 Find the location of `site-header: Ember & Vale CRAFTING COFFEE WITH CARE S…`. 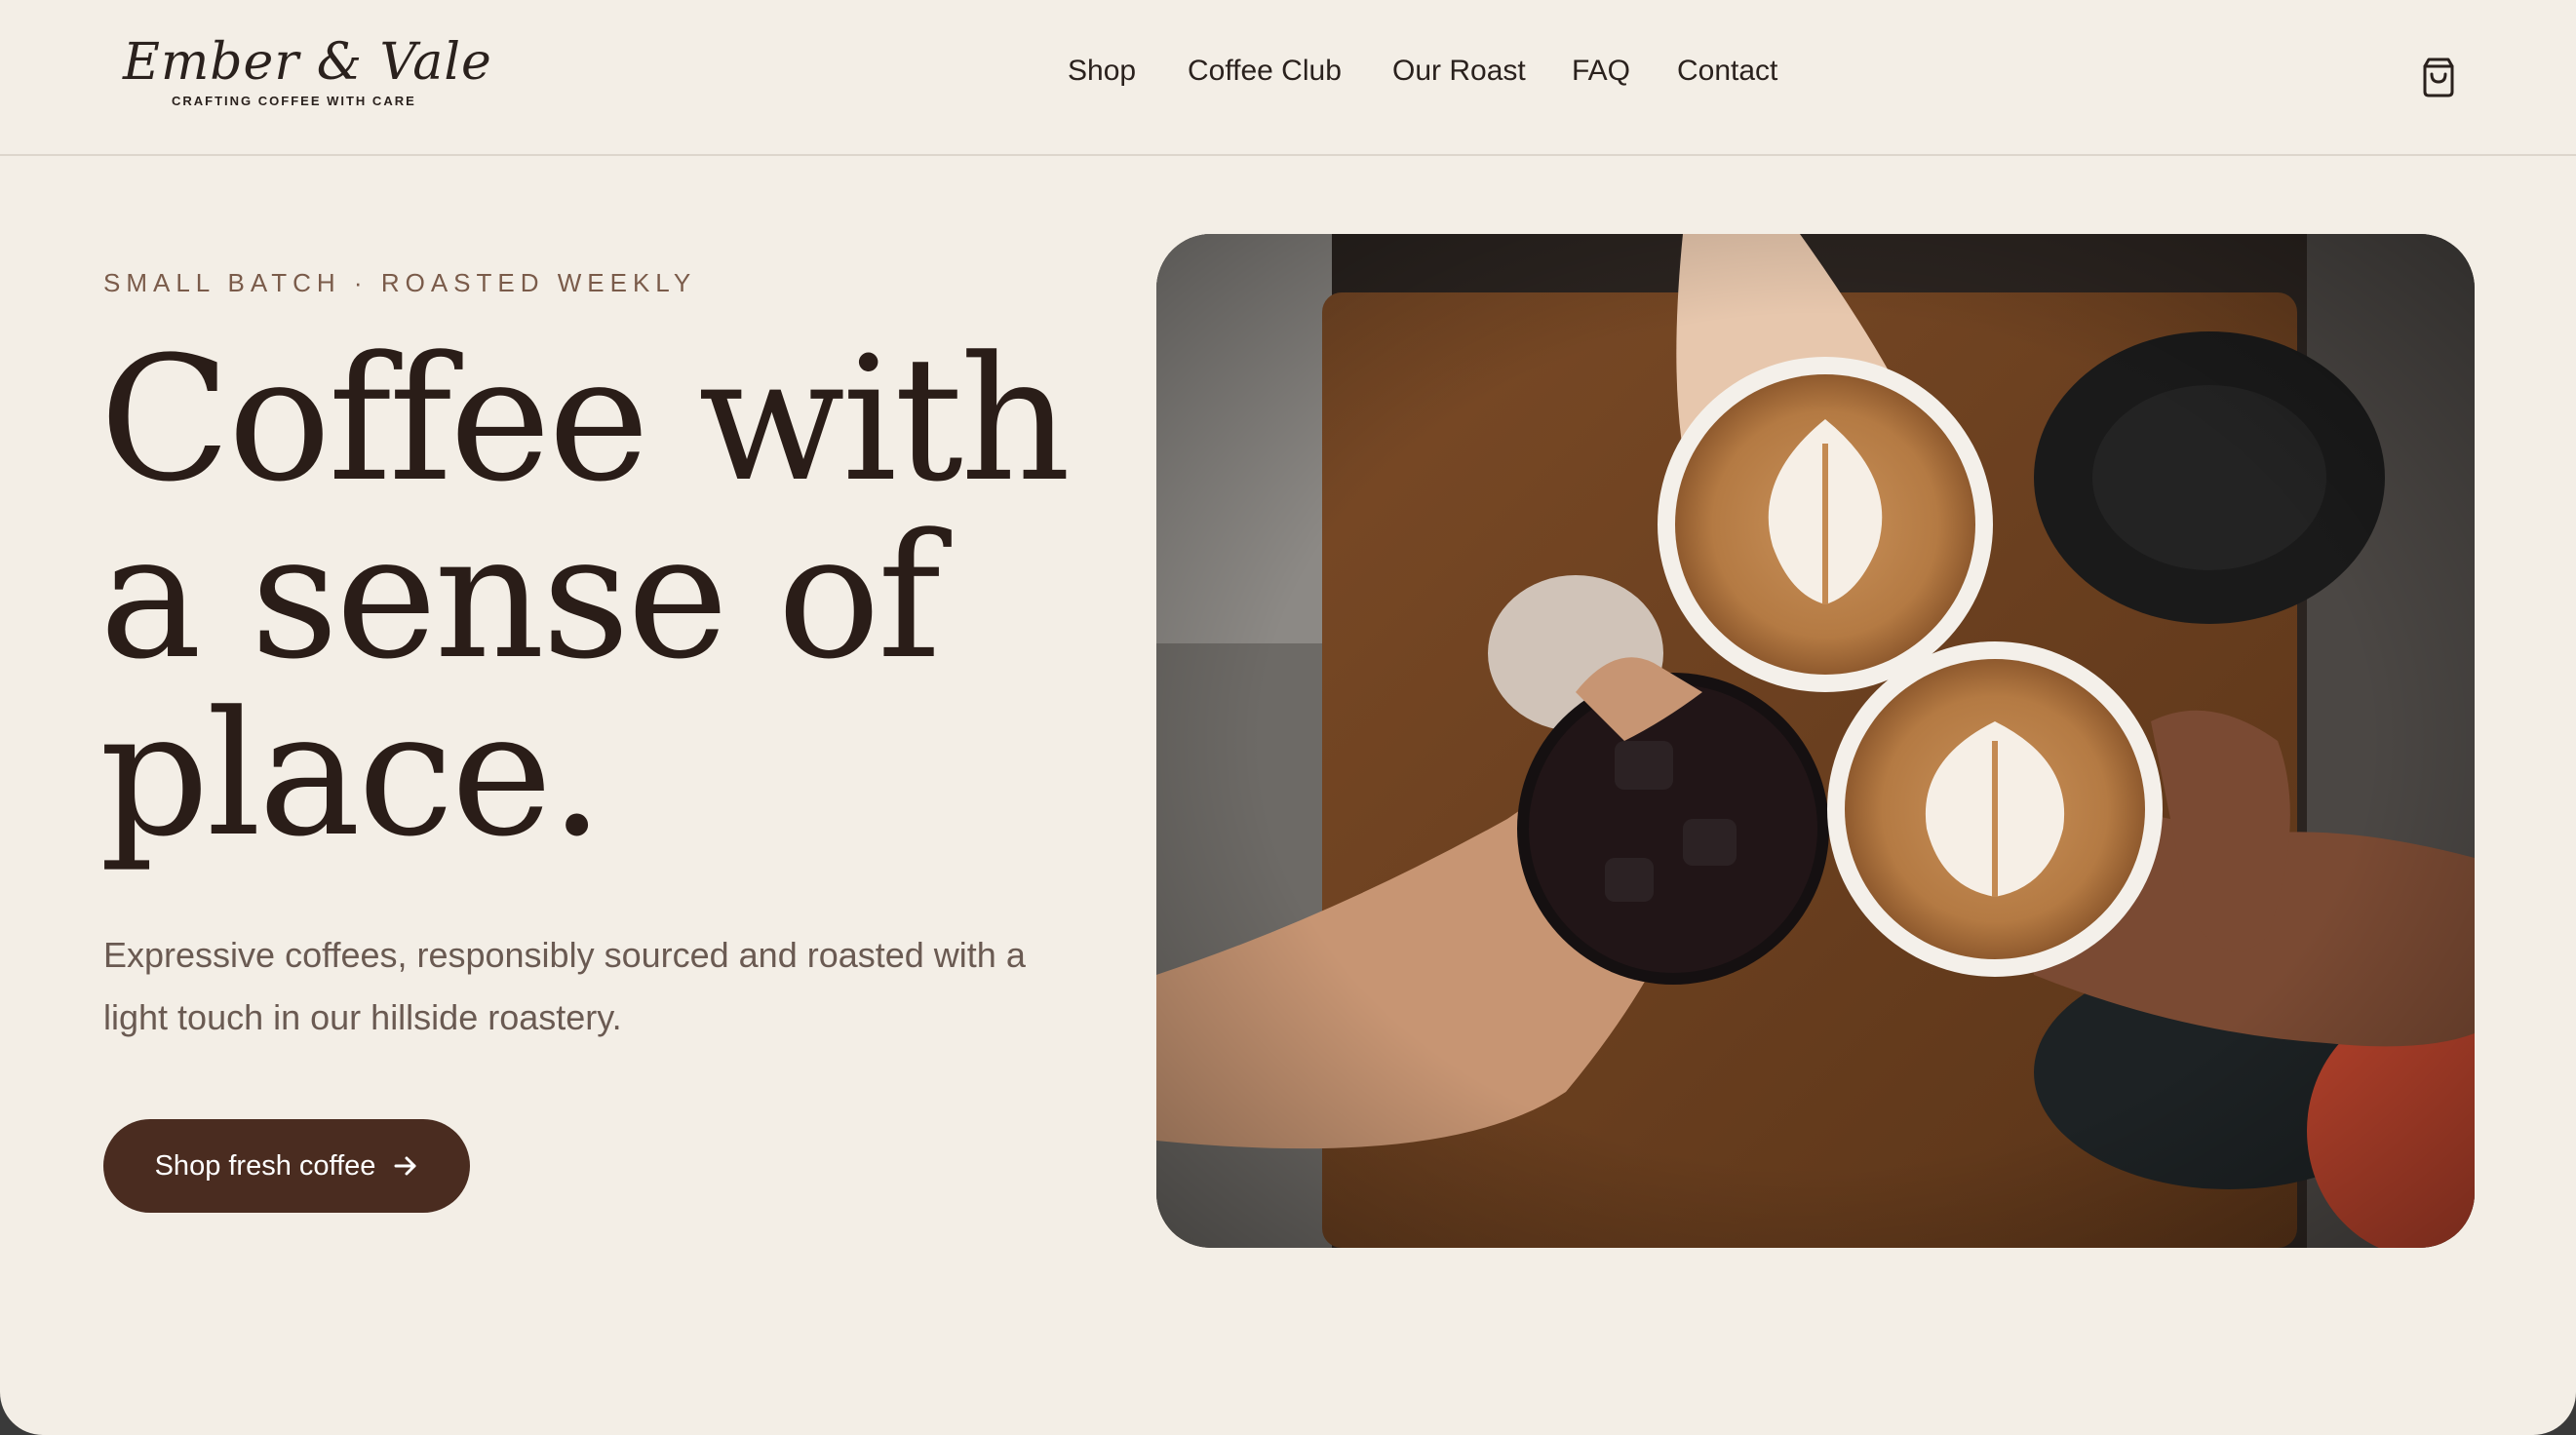

site-header: Ember & Vale CRAFTING COFFEE WITH CARE S… is located at coordinates (1288, 78).